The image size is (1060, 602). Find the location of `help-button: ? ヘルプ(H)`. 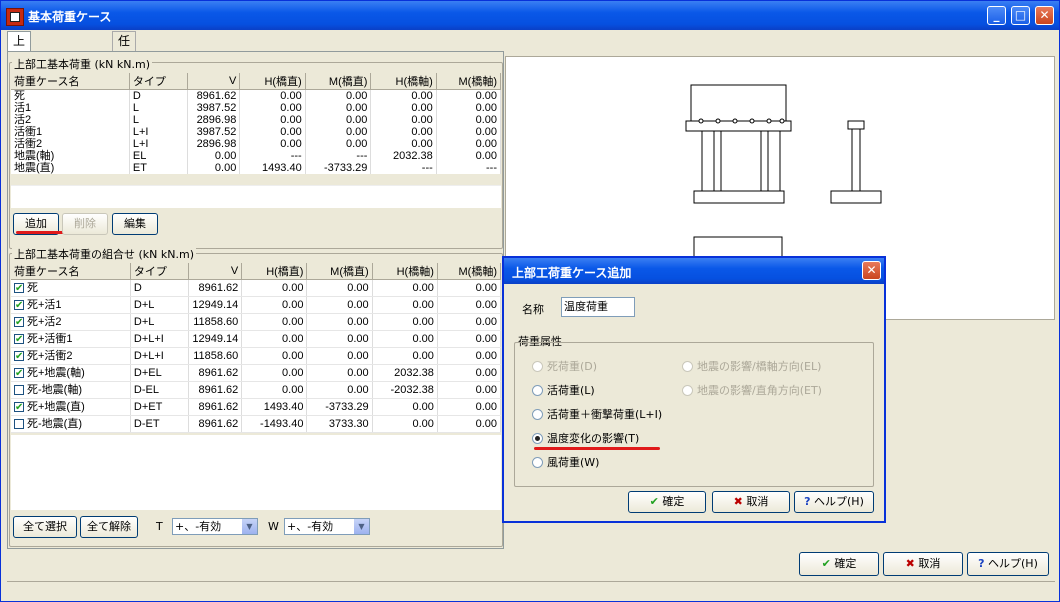

help-button: ? ヘルプ(H) is located at coordinates (1008, 564).